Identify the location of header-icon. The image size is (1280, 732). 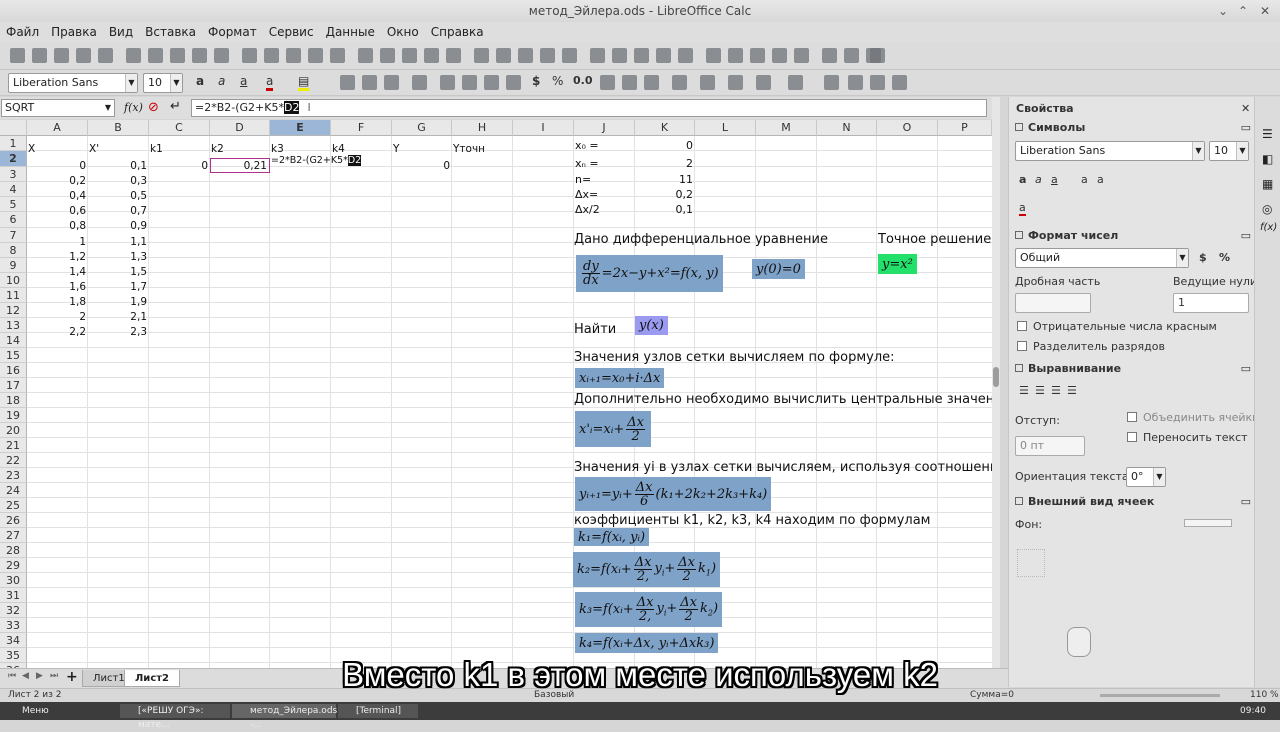
(801, 55).